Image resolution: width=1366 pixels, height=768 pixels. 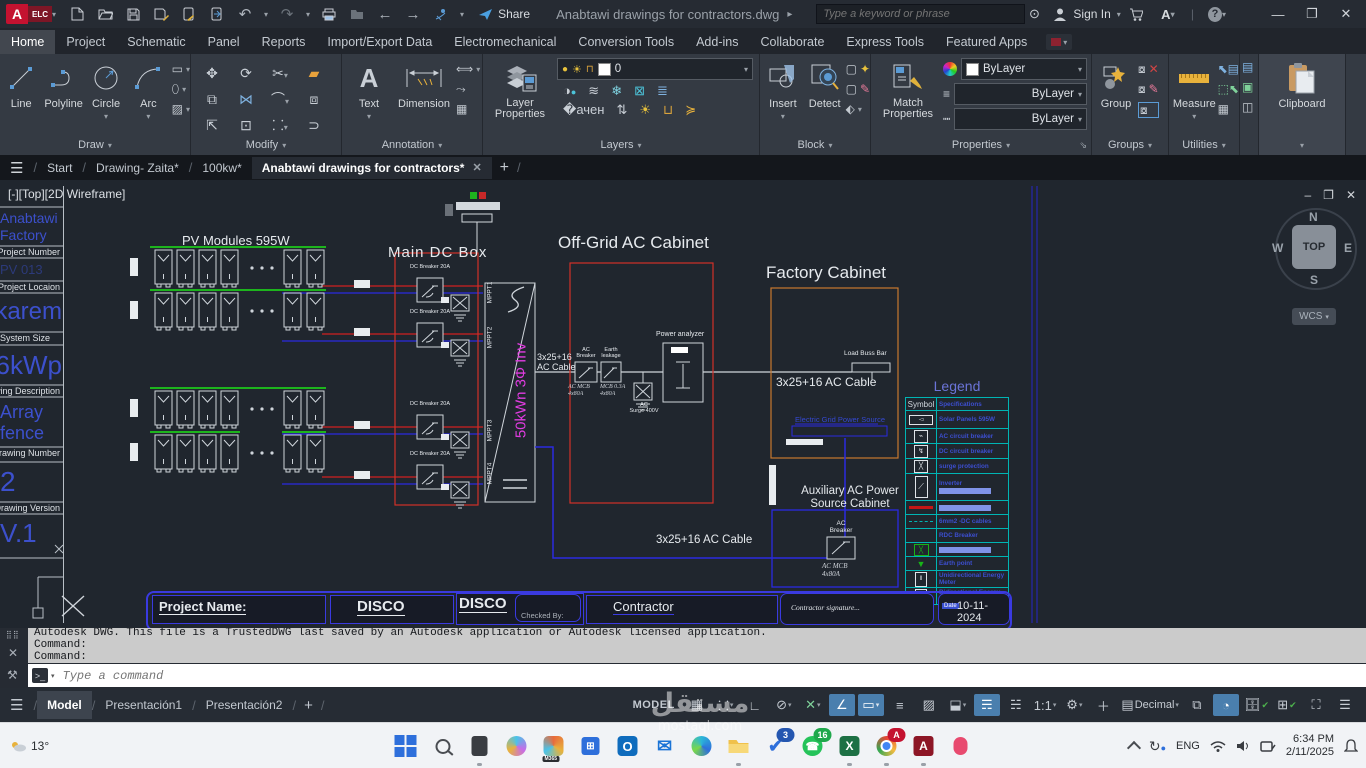 I want to click on new-drawing-button: +, so click(x=504, y=168).